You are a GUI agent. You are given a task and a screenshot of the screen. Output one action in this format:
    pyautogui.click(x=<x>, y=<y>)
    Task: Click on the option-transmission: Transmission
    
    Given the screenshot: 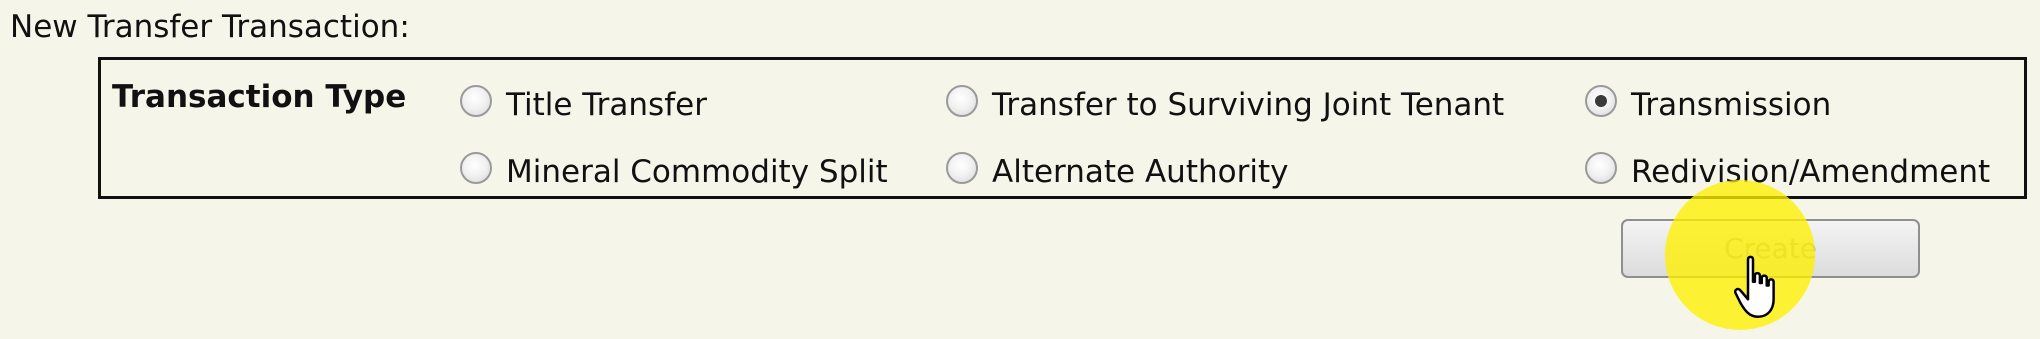 What is the action you would take?
    pyautogui.click(x=1708, y=104)
    